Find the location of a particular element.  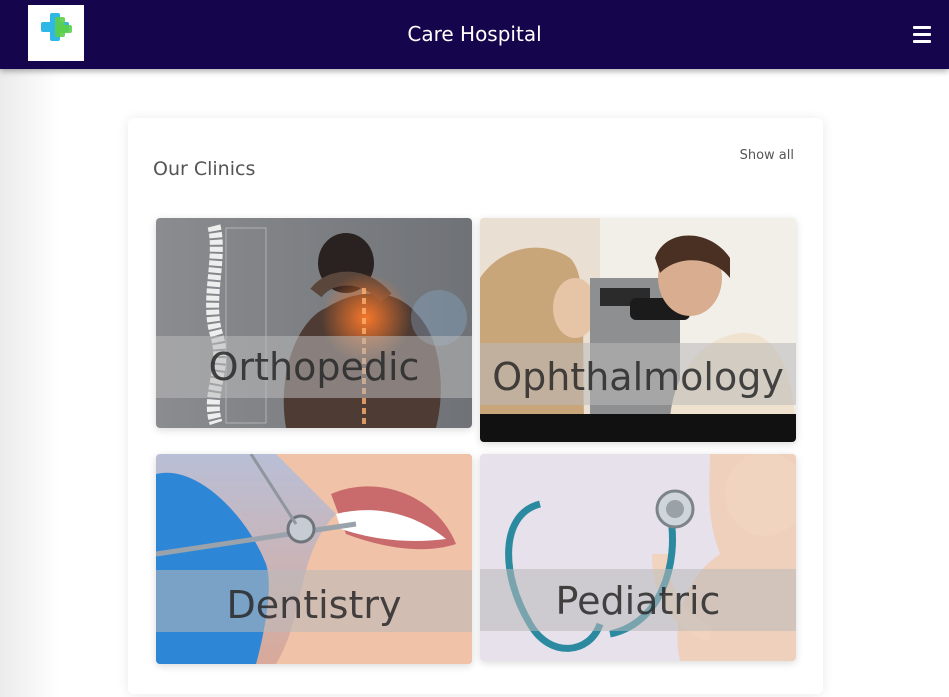

clinic-card-ophthalmology: Ophthalmology is located at coordinates (638, 330).